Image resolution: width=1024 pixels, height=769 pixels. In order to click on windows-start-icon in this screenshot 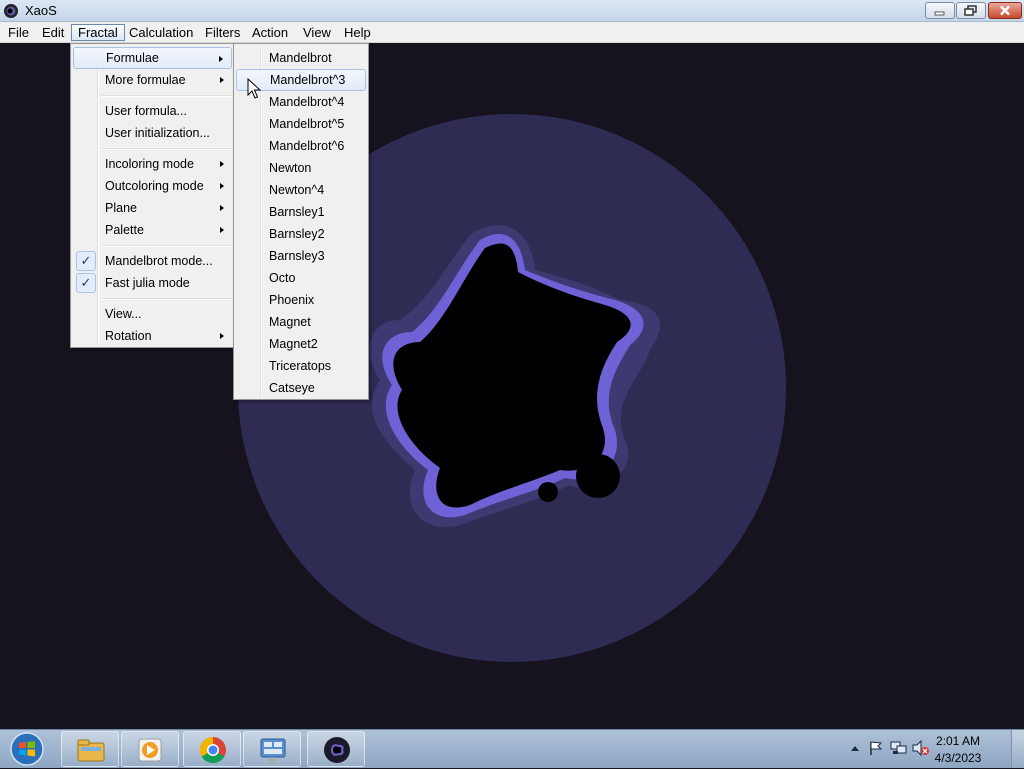, I will do `click(27, 749)`.